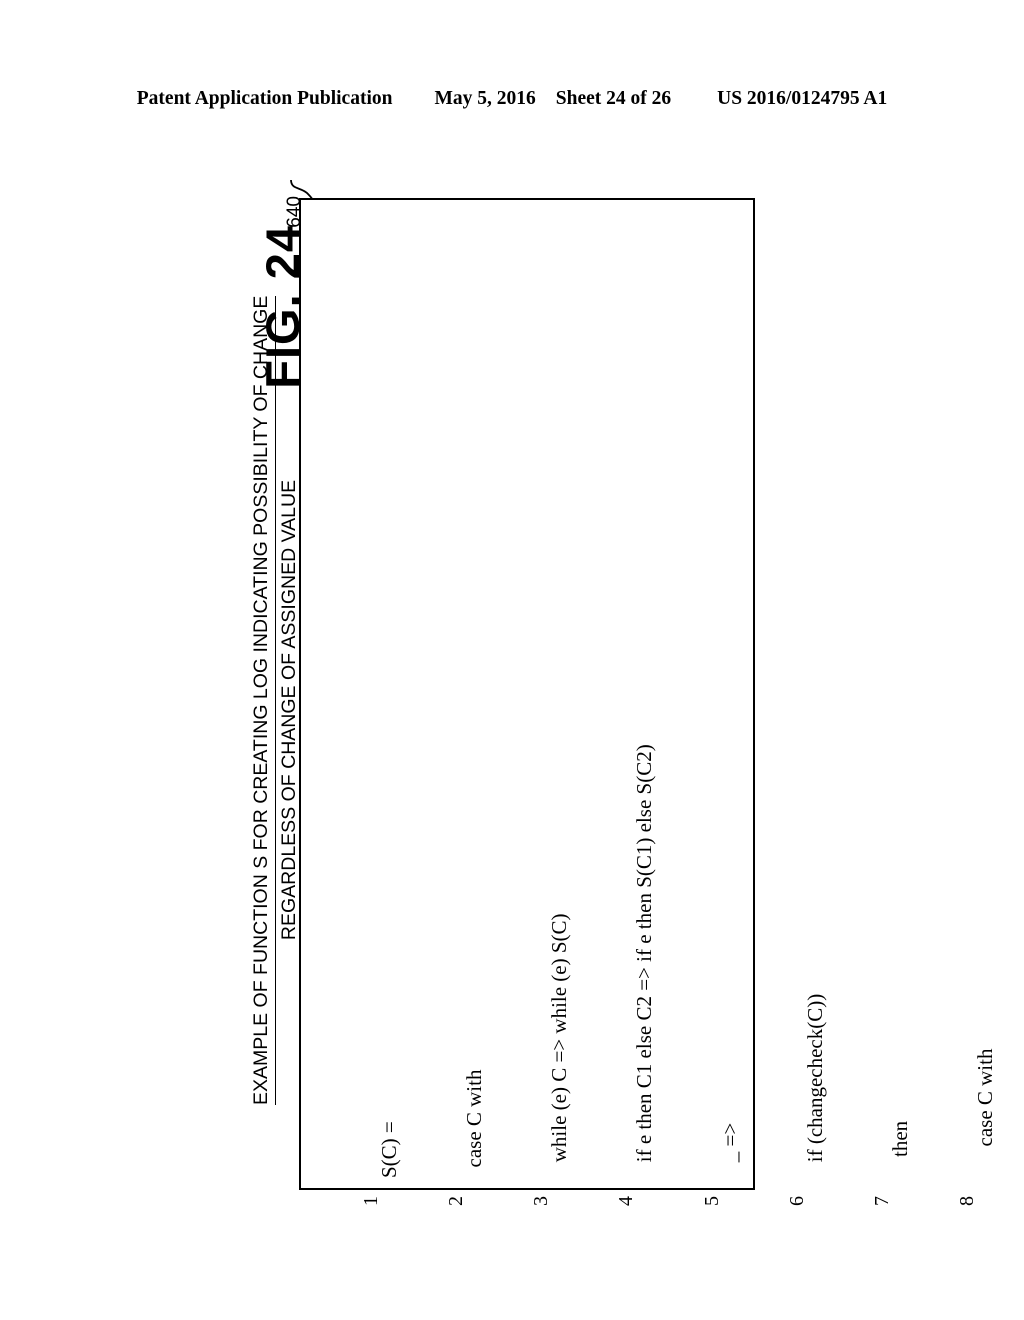  What do you see at coordinates (729, 1150) in the screenshot?
I see `code-line: _ =>` at bounding box center [729, 1150].